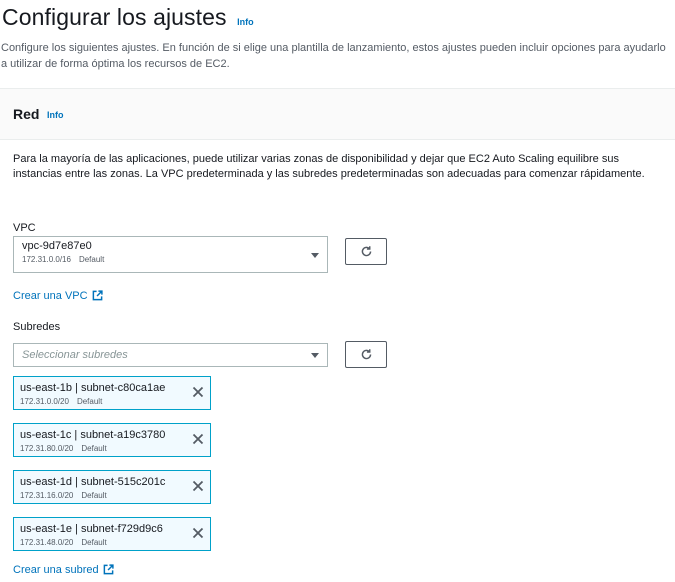 The image size is (675, 582). What do you see at coordinates (47, 542) in the screenshot?
I see `subnet-token-cidr: 172.31.48.0/20` at bounding box center [47, 542].